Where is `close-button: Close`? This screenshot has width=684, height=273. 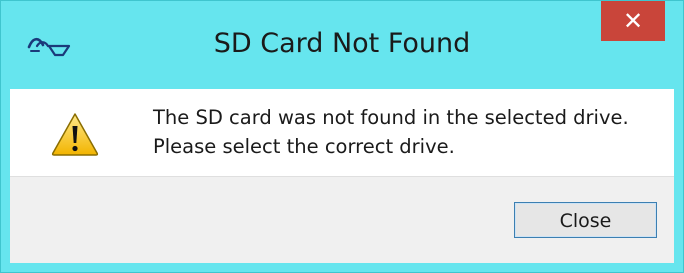 close-button: Close is located at coordinates (585, 220).